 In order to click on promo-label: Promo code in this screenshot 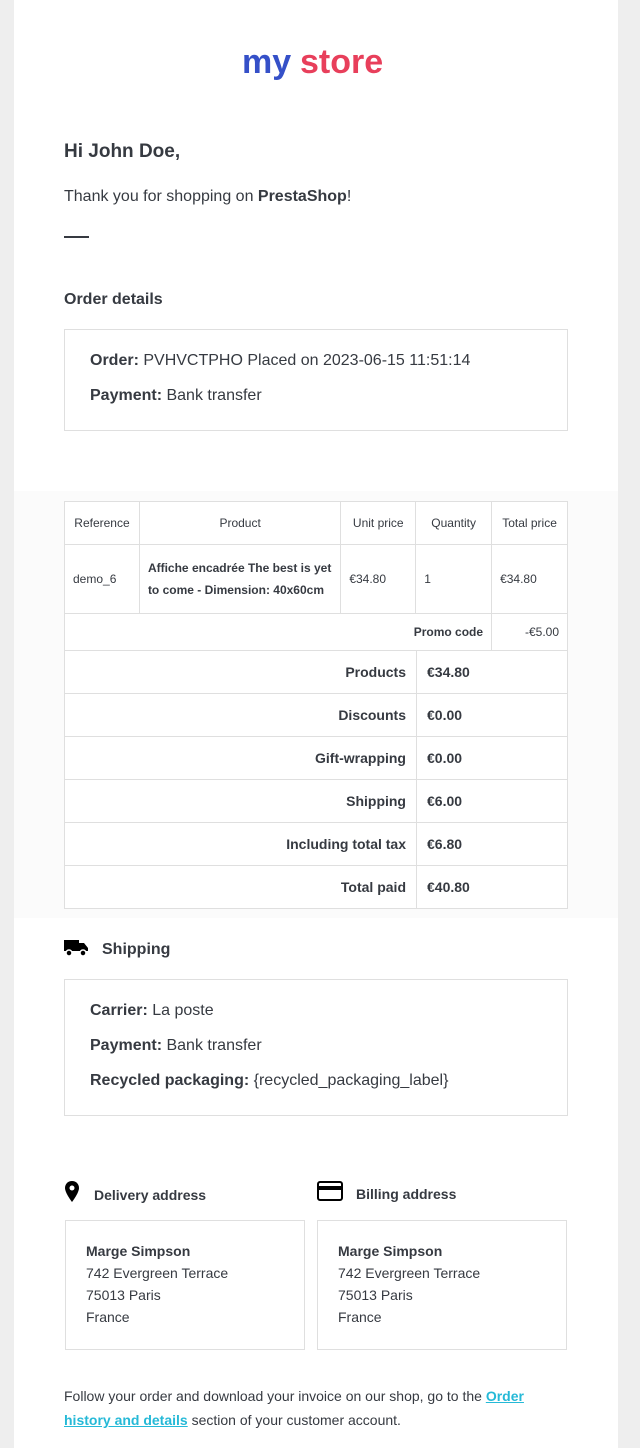, I will do `click(278, 632)`.